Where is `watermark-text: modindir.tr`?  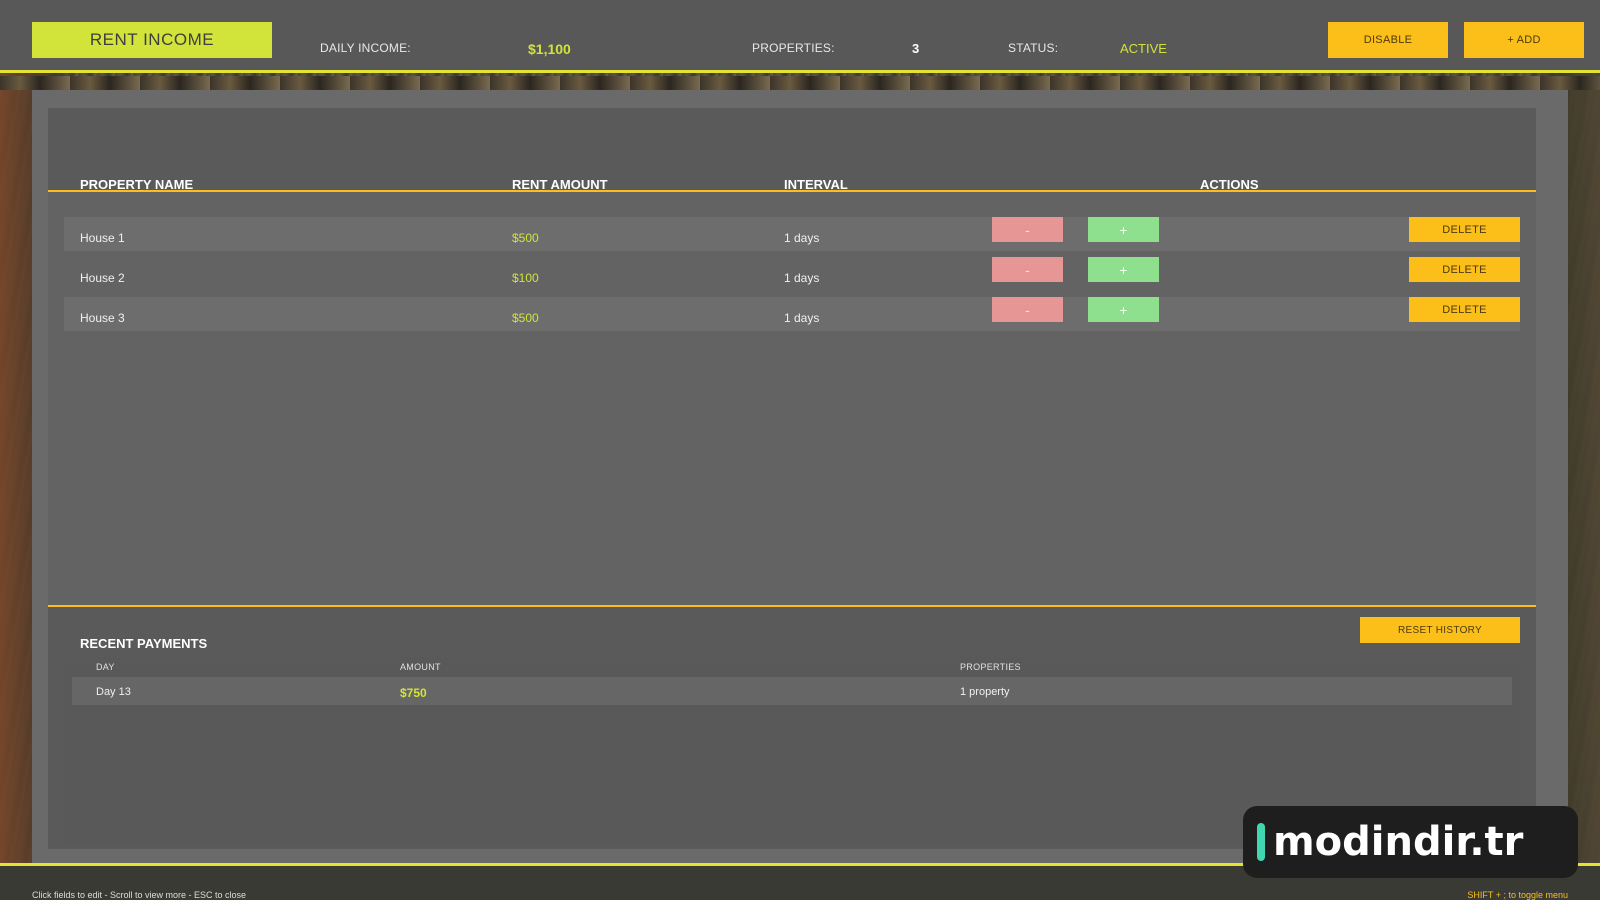
watermark-text: modindir.tr is located at coordinates (1398, 842).